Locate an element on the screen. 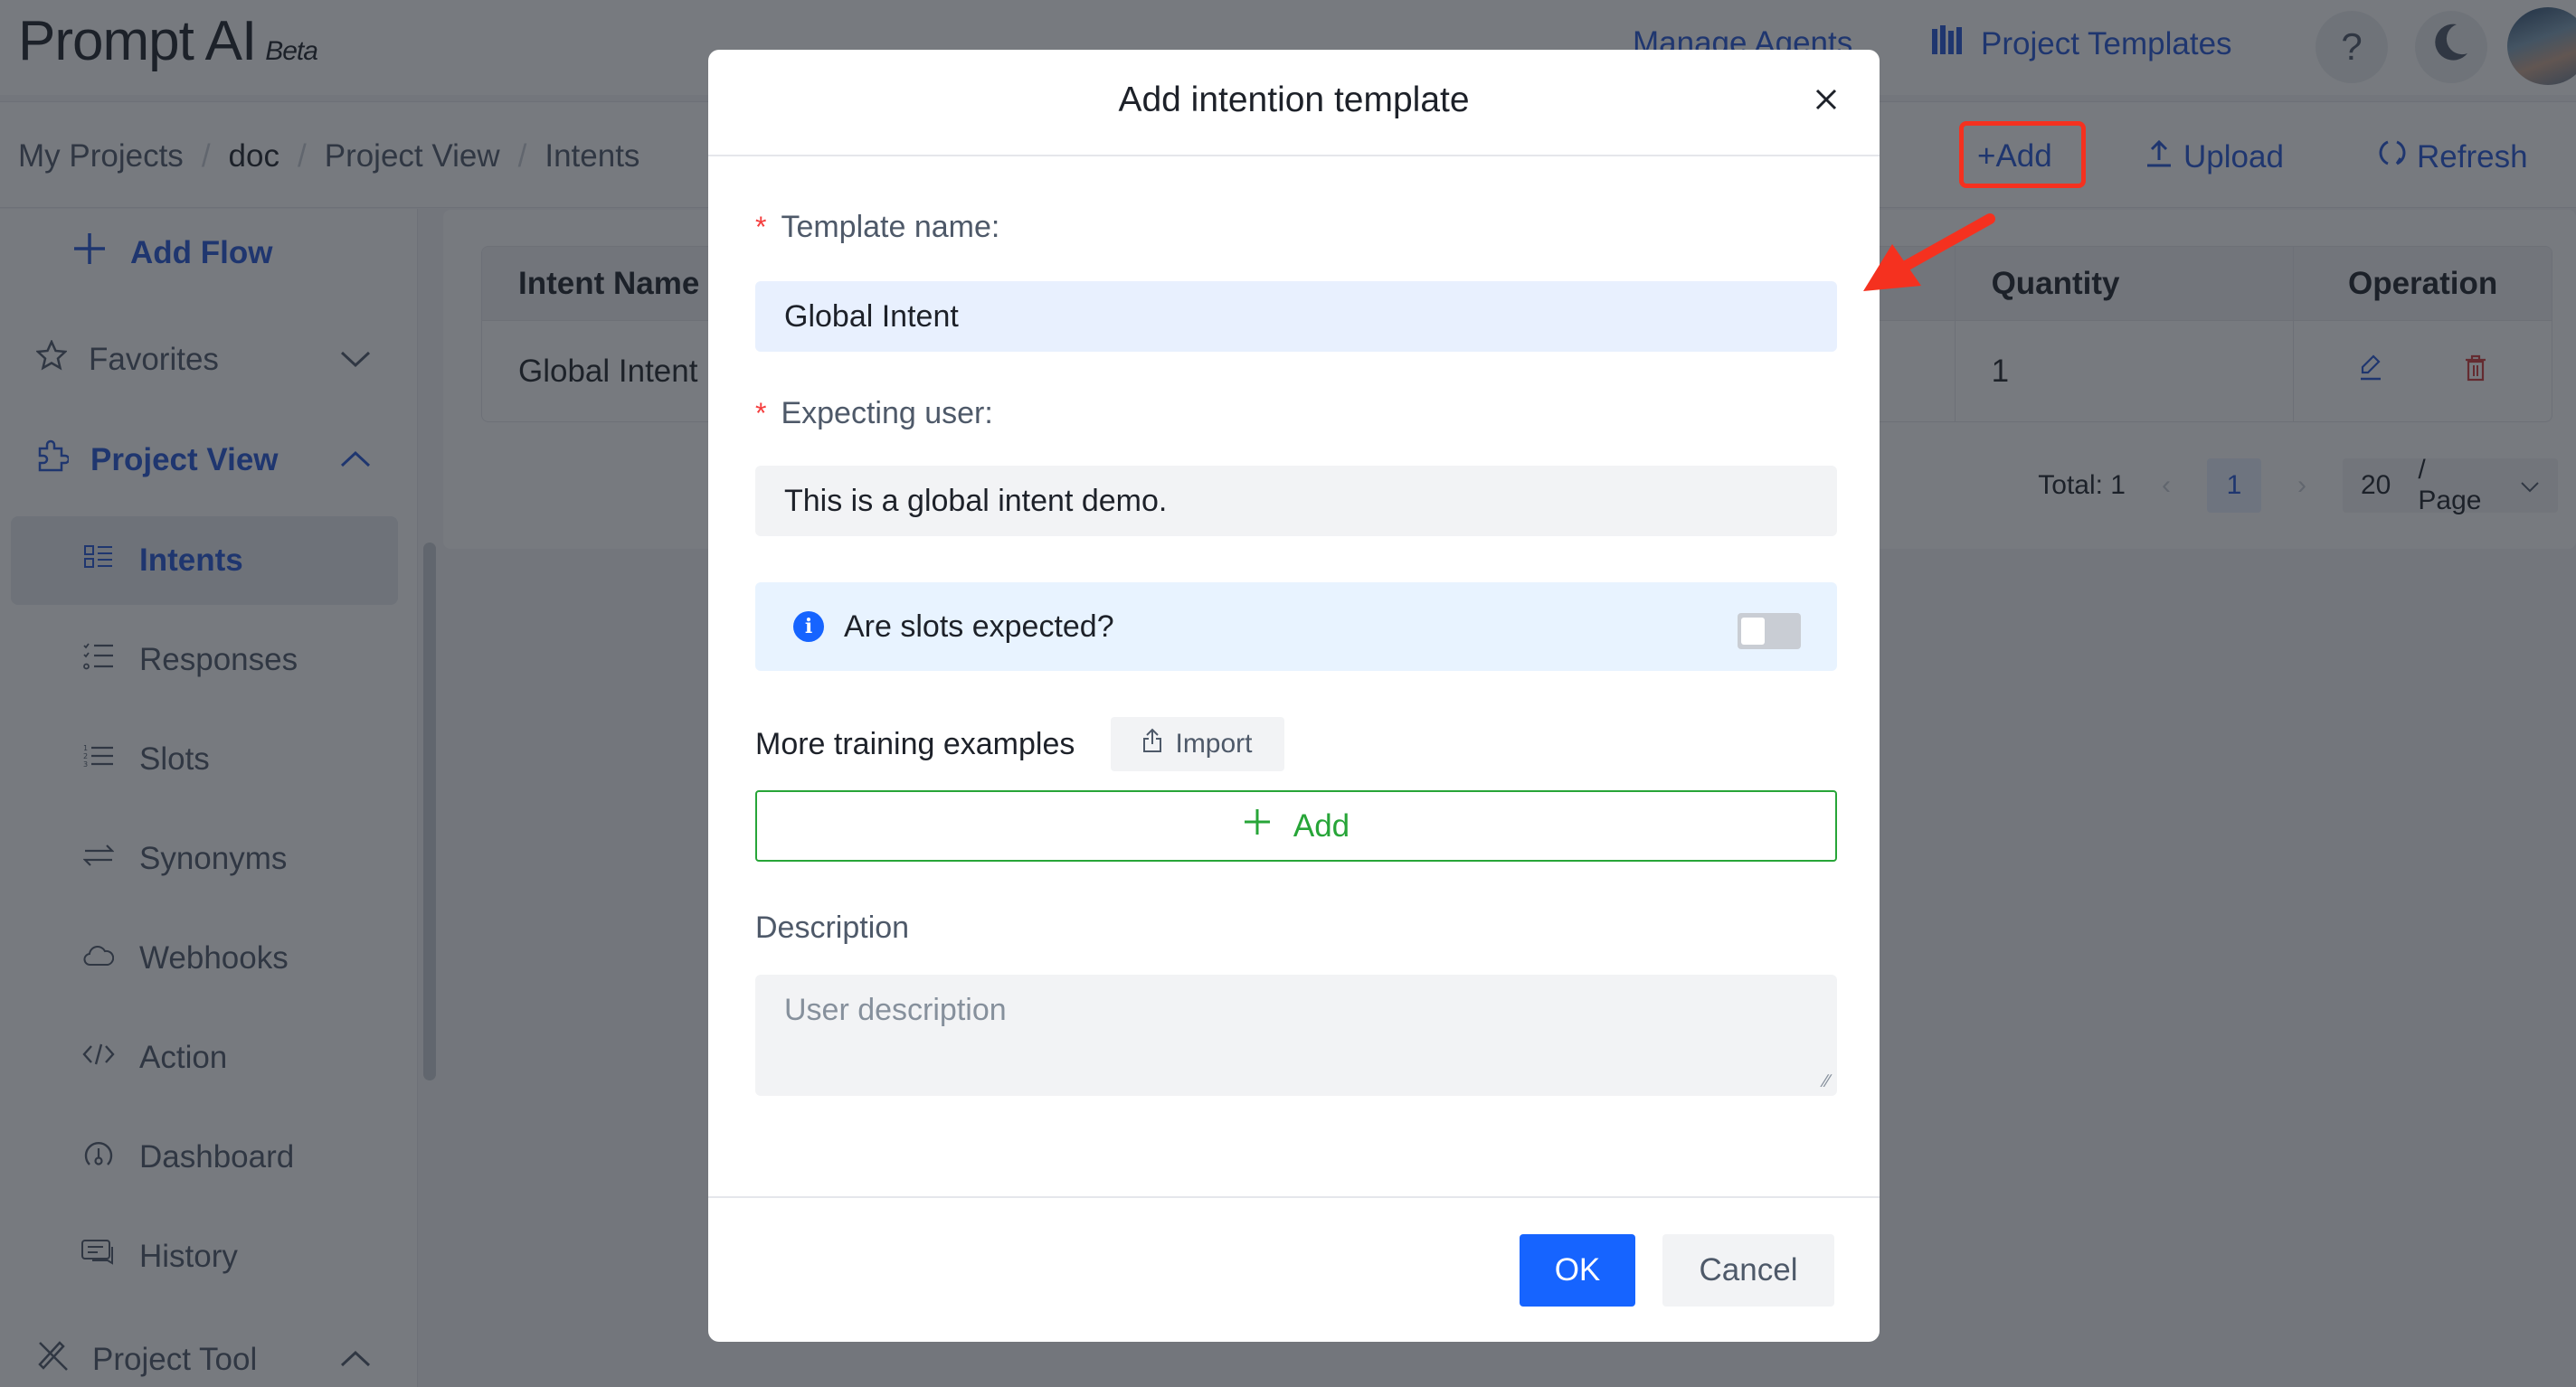 The height and width of the screenshot is (1387, 2576). slots-expected-row: i Are slots expected? is located at coordinates (1296, 626).